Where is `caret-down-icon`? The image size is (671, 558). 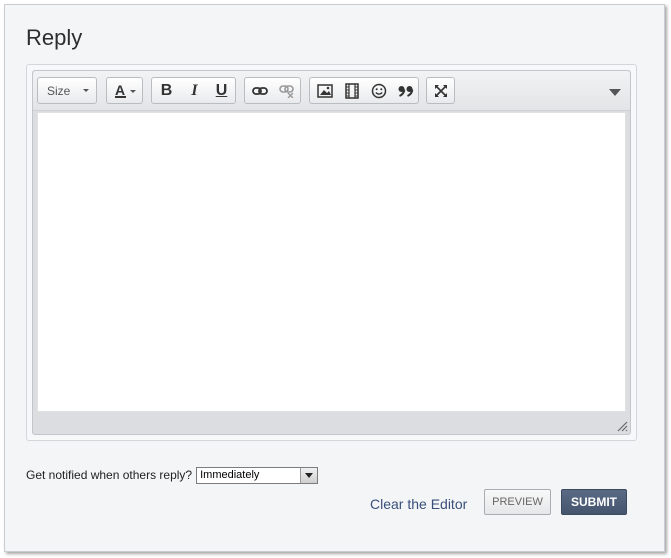 caret-down-icon is located at coordinates (86, 90).